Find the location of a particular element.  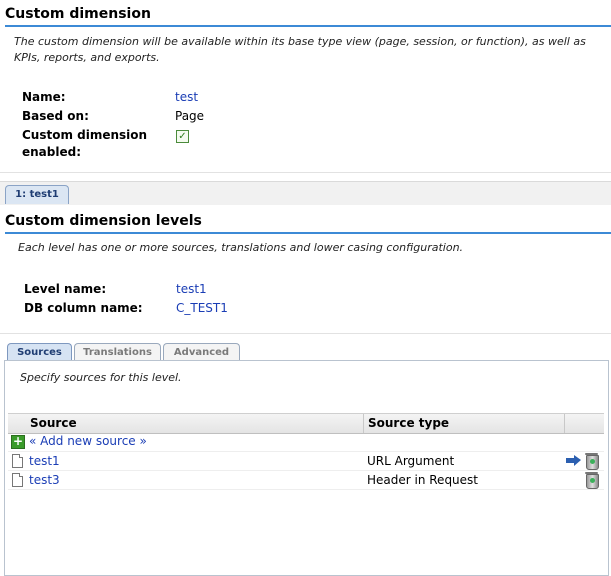

source-type: Header in Request is located at coordinates (423, 480).